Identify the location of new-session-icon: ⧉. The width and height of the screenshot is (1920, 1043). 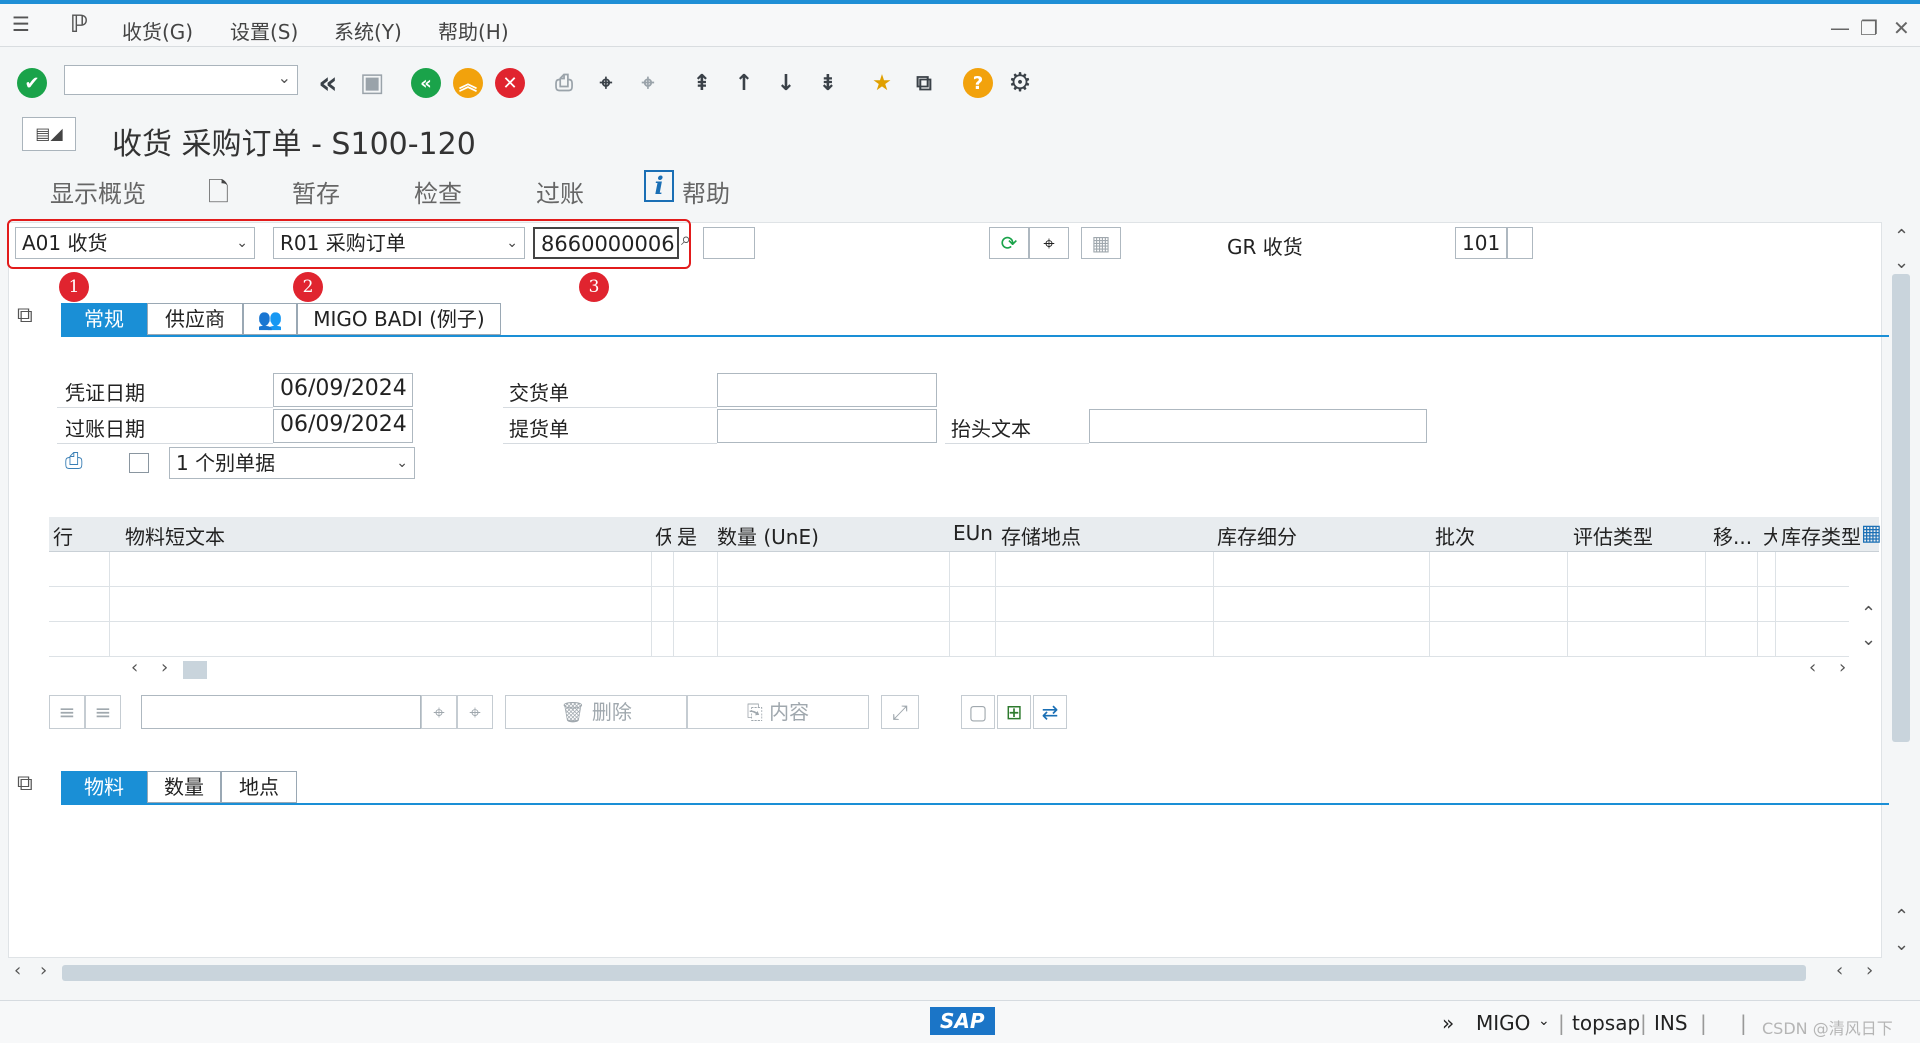
(924, 83).